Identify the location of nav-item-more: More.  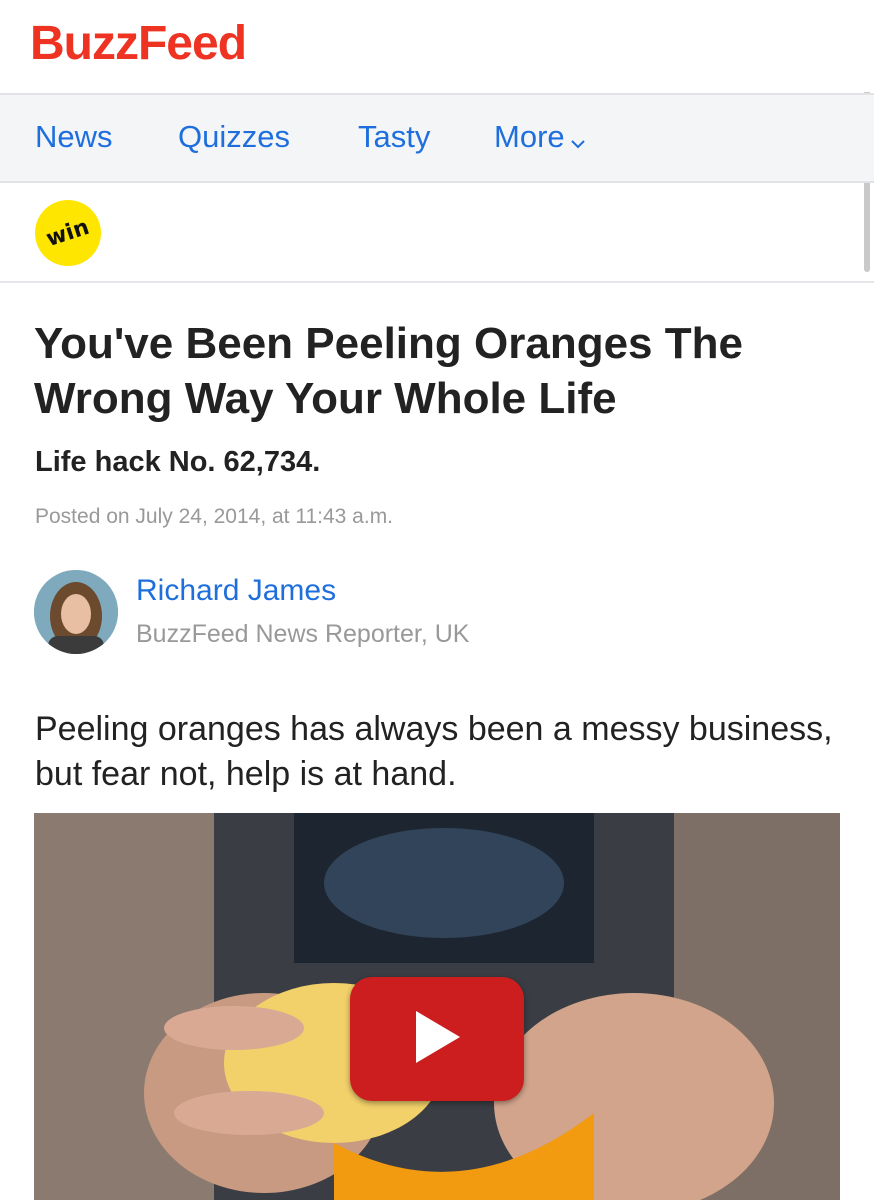
(539, 138).